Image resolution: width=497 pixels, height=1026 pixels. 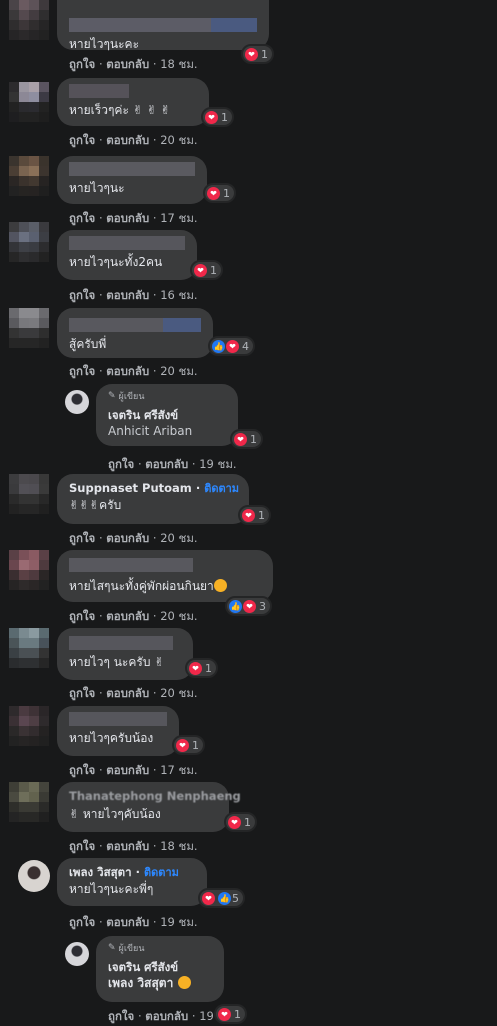 I want to click on reaction-count: 👍 ❤ 3, so click(x=248, y=606).